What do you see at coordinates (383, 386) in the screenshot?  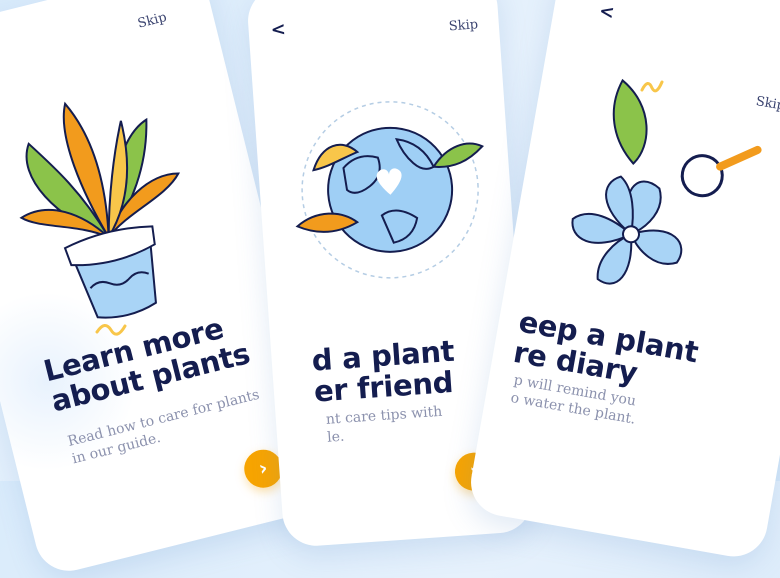 I see `title-line: er friend` at bounding box center [383, 386].